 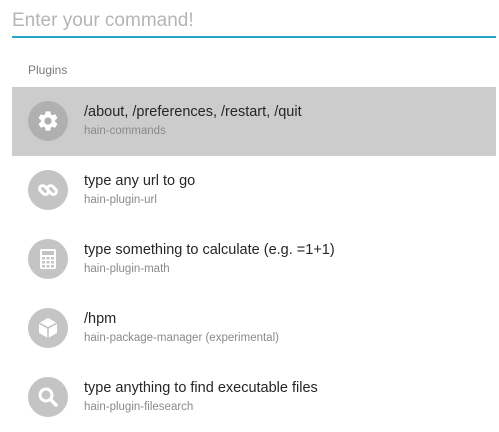 I want to click on command-input, so click(x=254, y=21).